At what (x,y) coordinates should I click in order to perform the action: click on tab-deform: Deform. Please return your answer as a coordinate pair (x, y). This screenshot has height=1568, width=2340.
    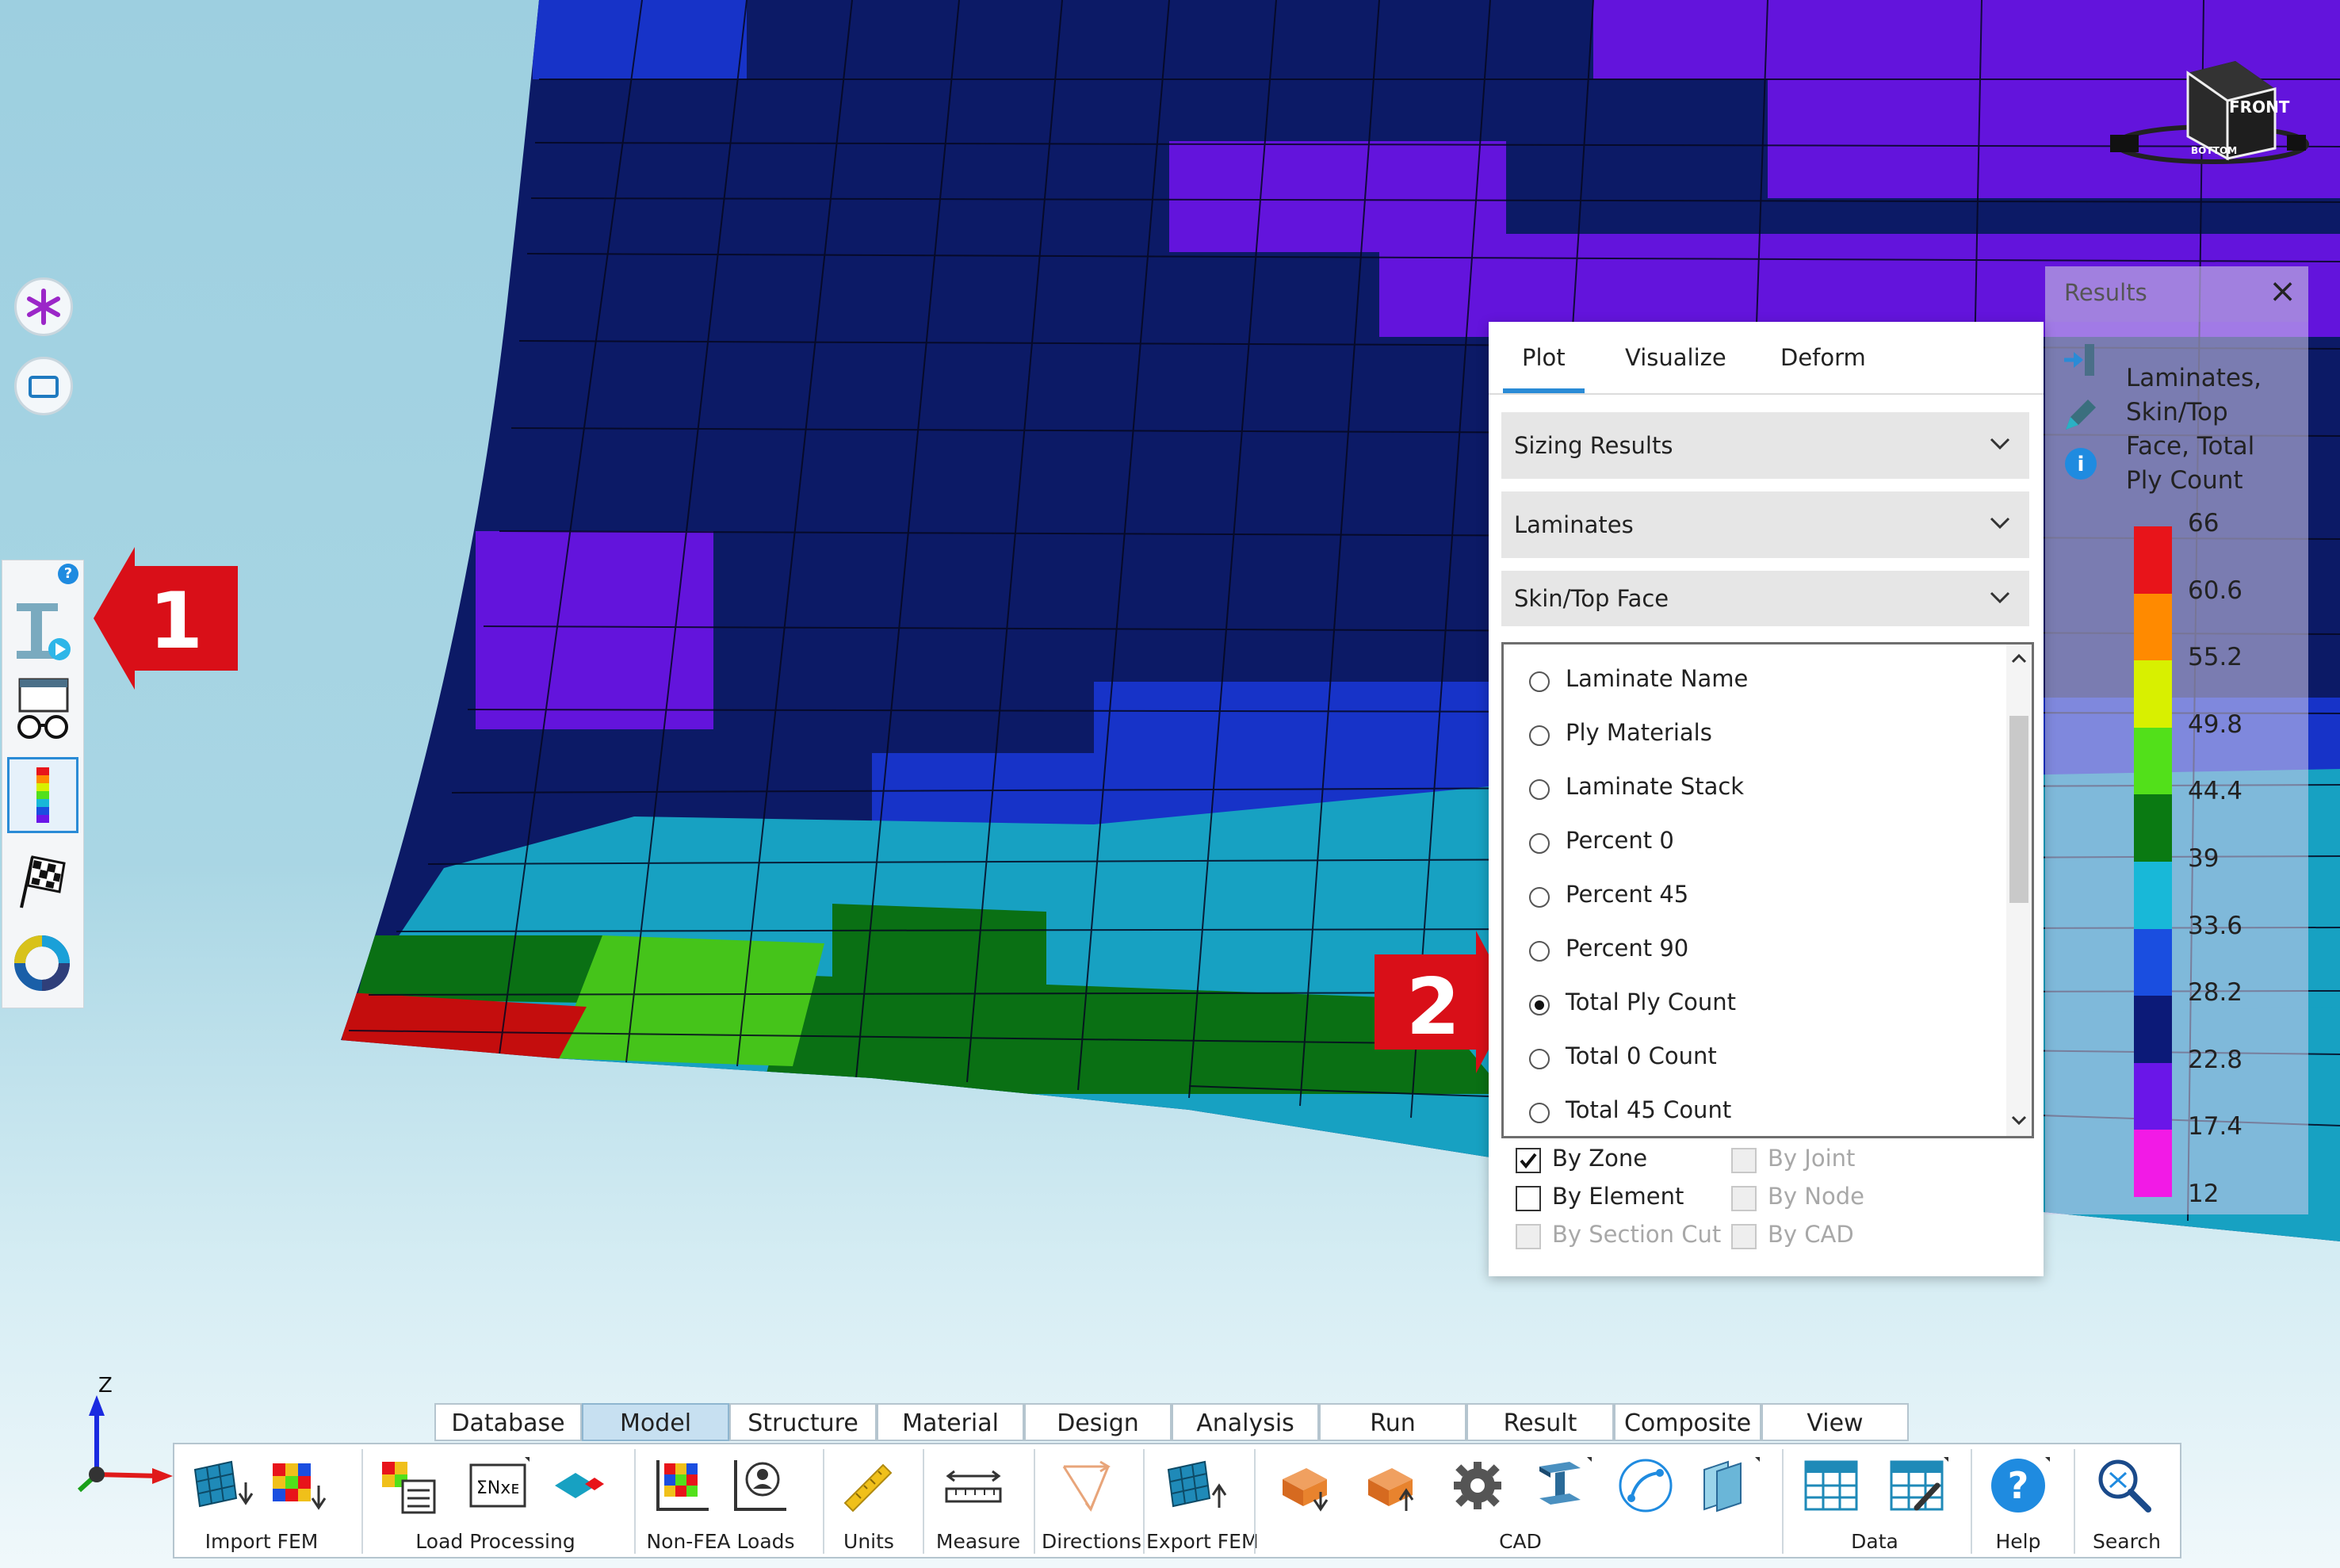
    Looking at the image, I should click on (1823, 357).